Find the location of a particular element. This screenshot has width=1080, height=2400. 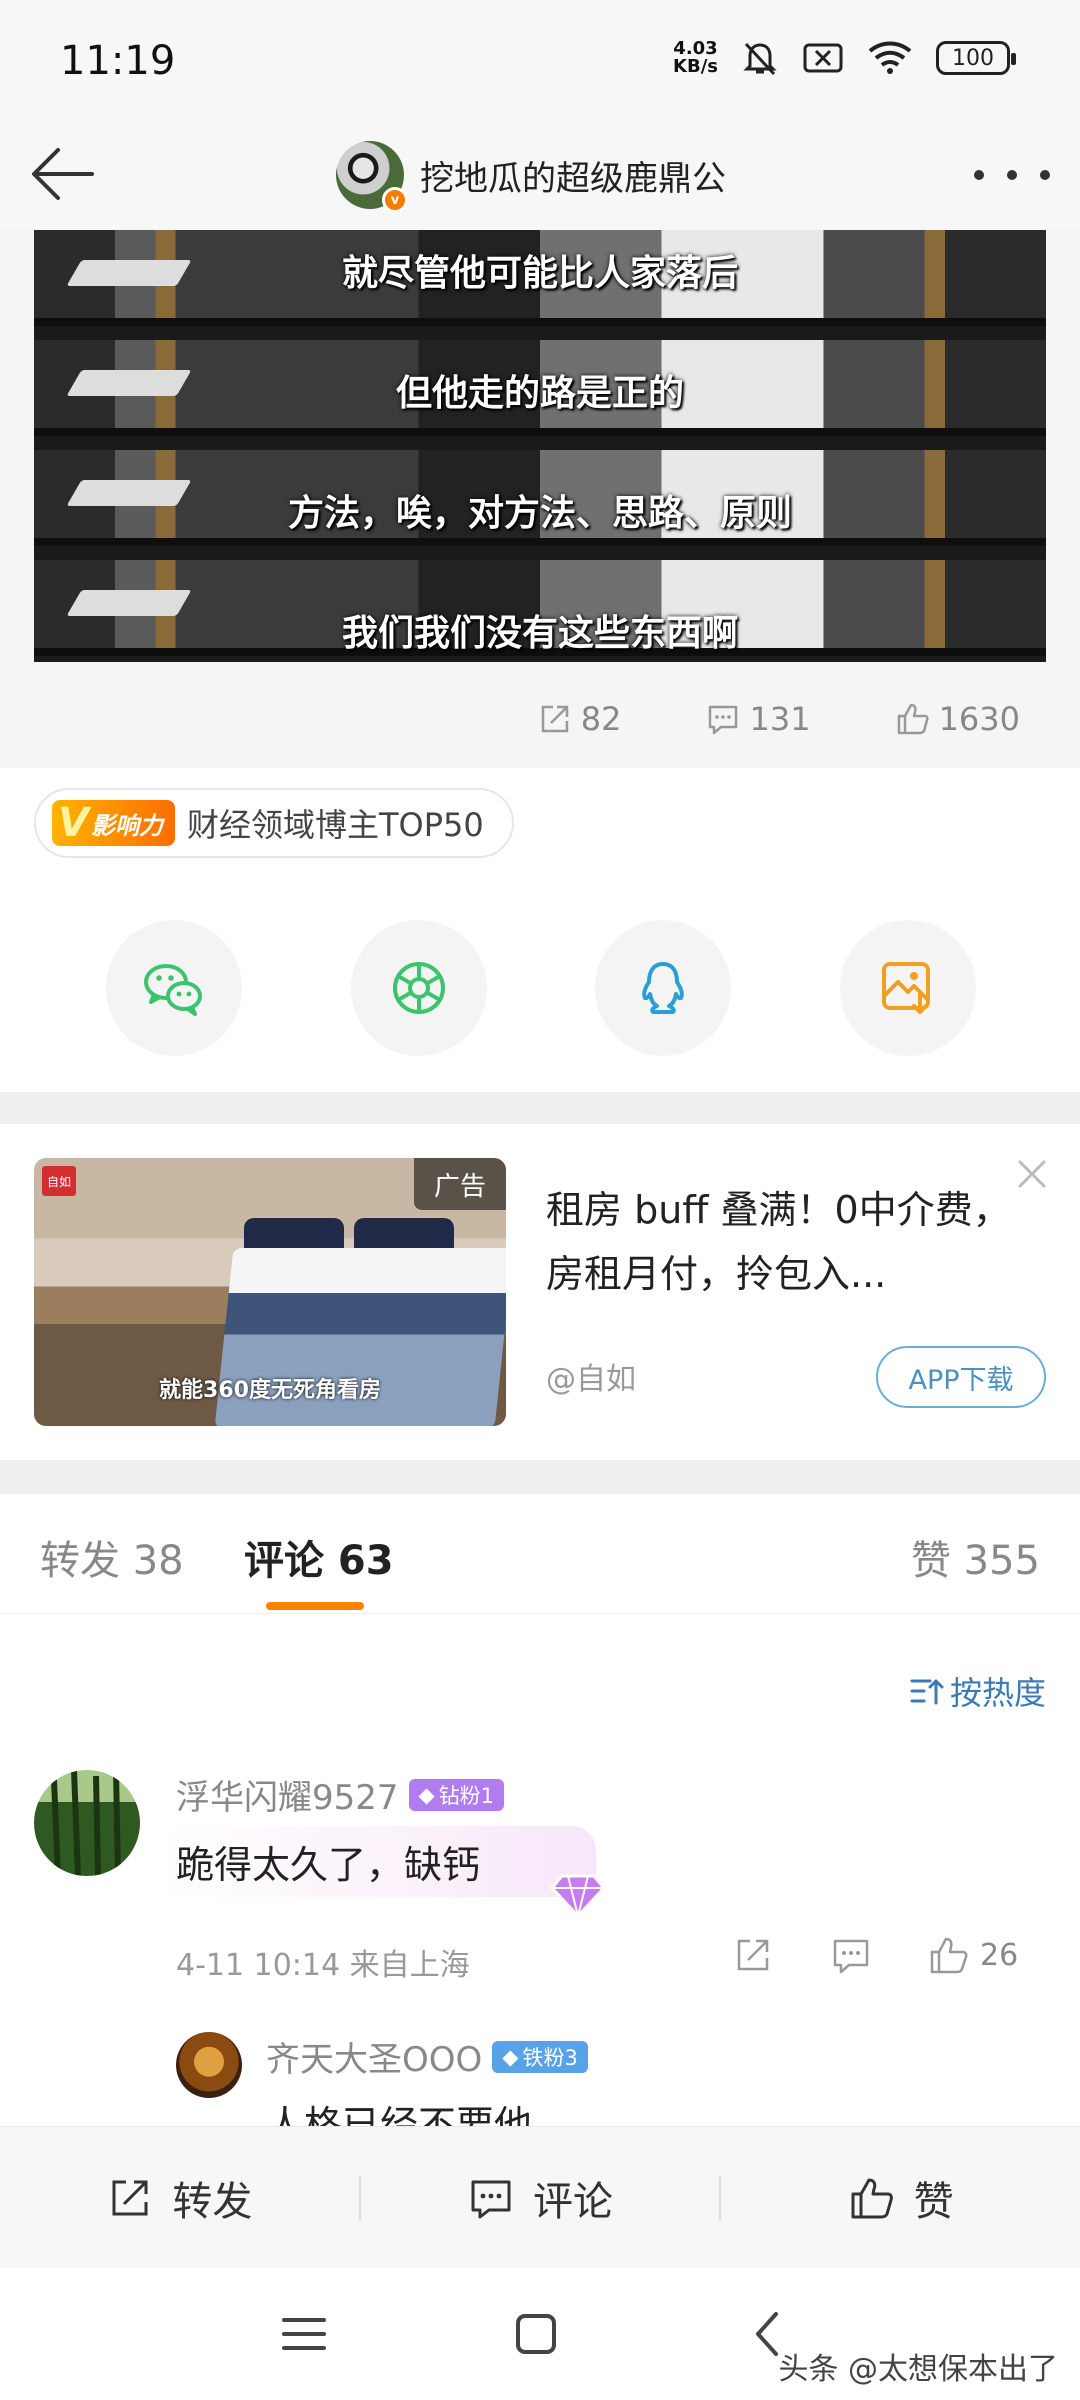

close-icon is located at coordinates (1032, 1174).